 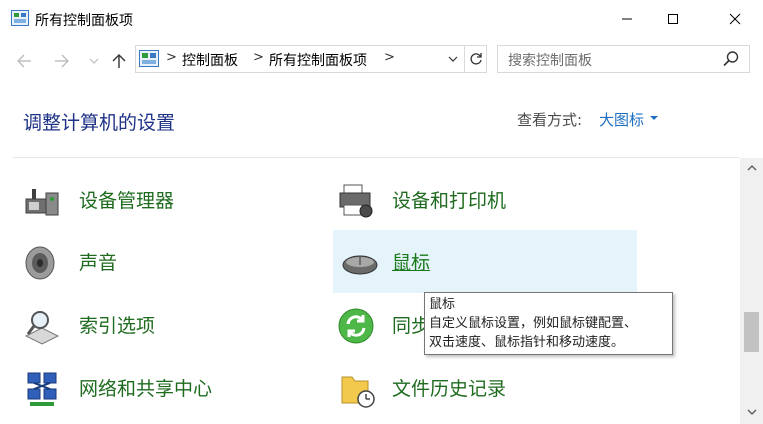 I want to click on dropdown-caret-icon, so click(x=654, y=118).